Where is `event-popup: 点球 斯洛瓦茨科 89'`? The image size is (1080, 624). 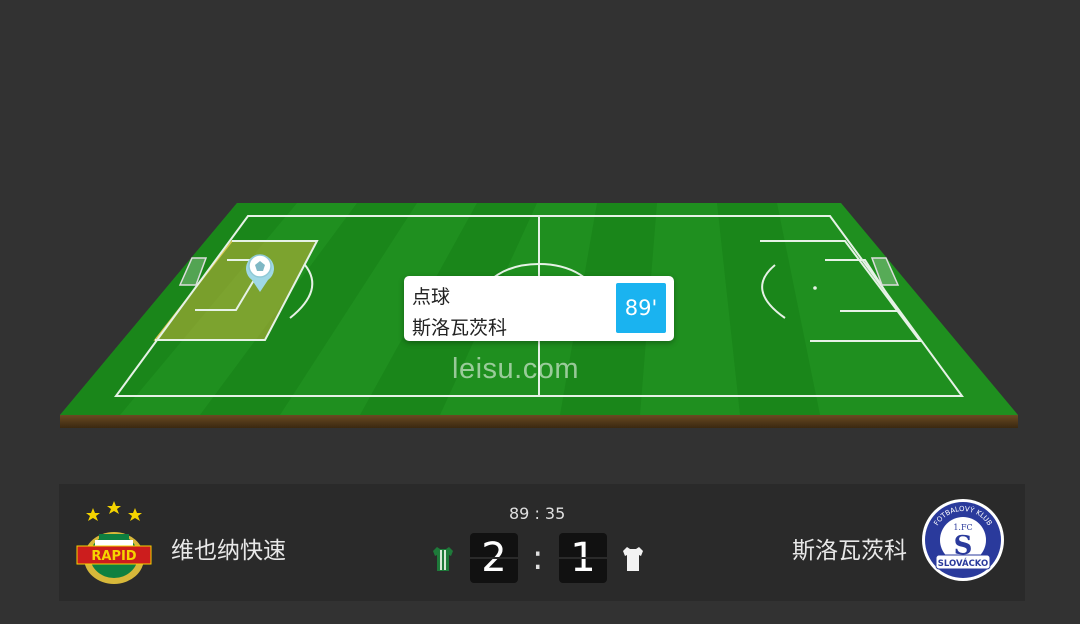 event-popup: 点球 斯洛瓦茨科 89' is located at coordinates (539, 308).